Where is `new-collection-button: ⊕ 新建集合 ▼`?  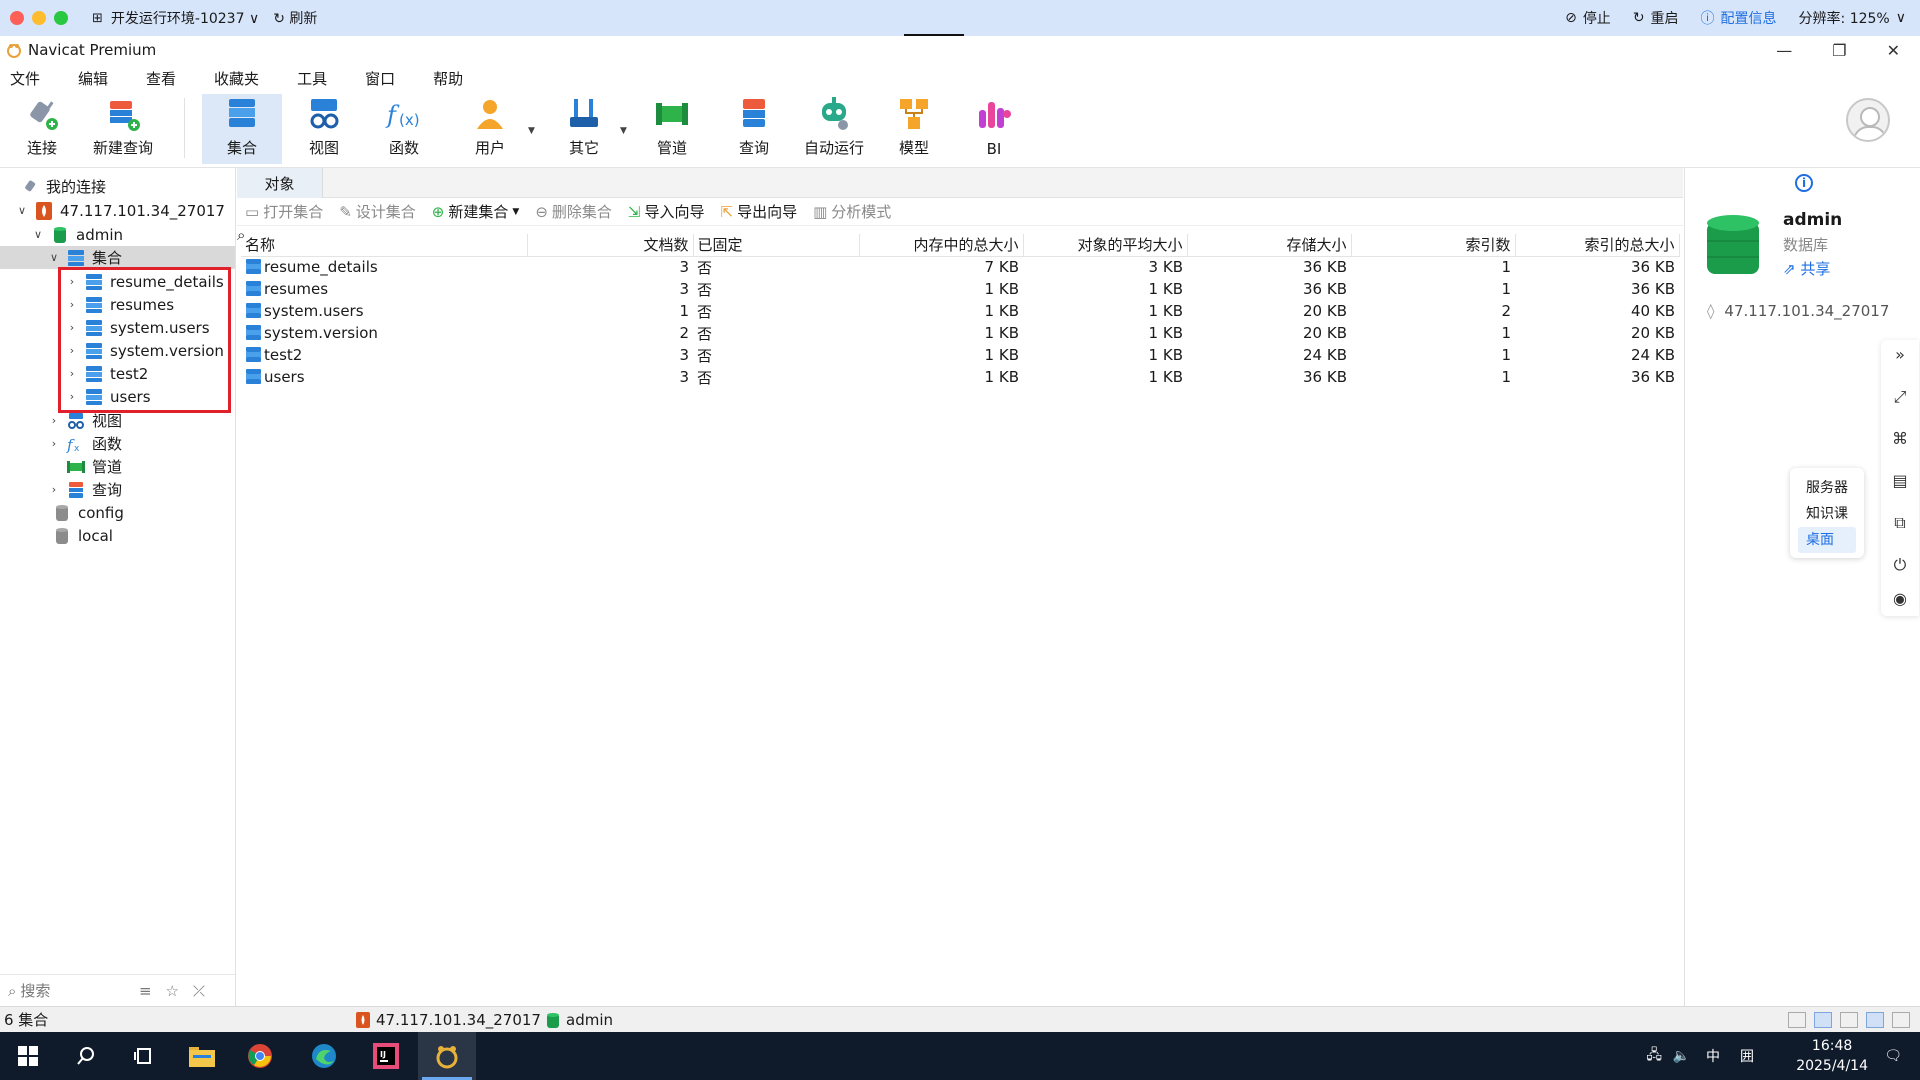 new-collection-button: ⊕ 新建集合 ▼ is located at coordinates (476, 211).